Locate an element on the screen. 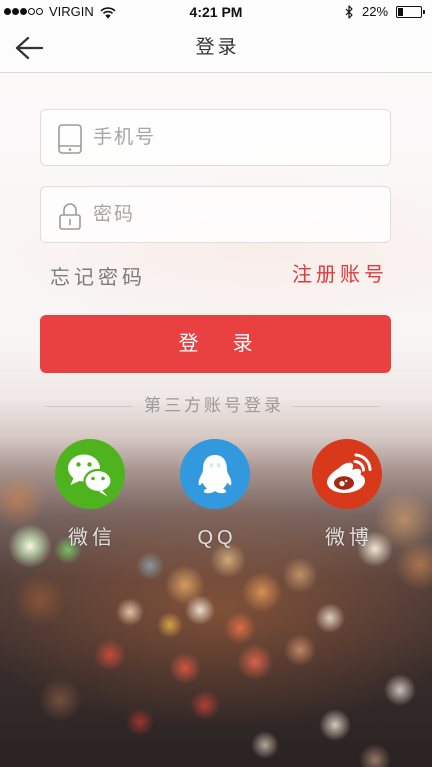  third-party-heading: 第三方账号登录 is located at coordinates (214, 405).